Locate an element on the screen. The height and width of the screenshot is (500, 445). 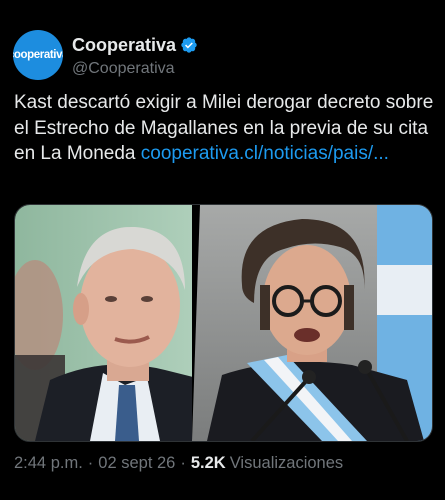
author-name-row: Cooperativa is located at coordinates (135, 45).